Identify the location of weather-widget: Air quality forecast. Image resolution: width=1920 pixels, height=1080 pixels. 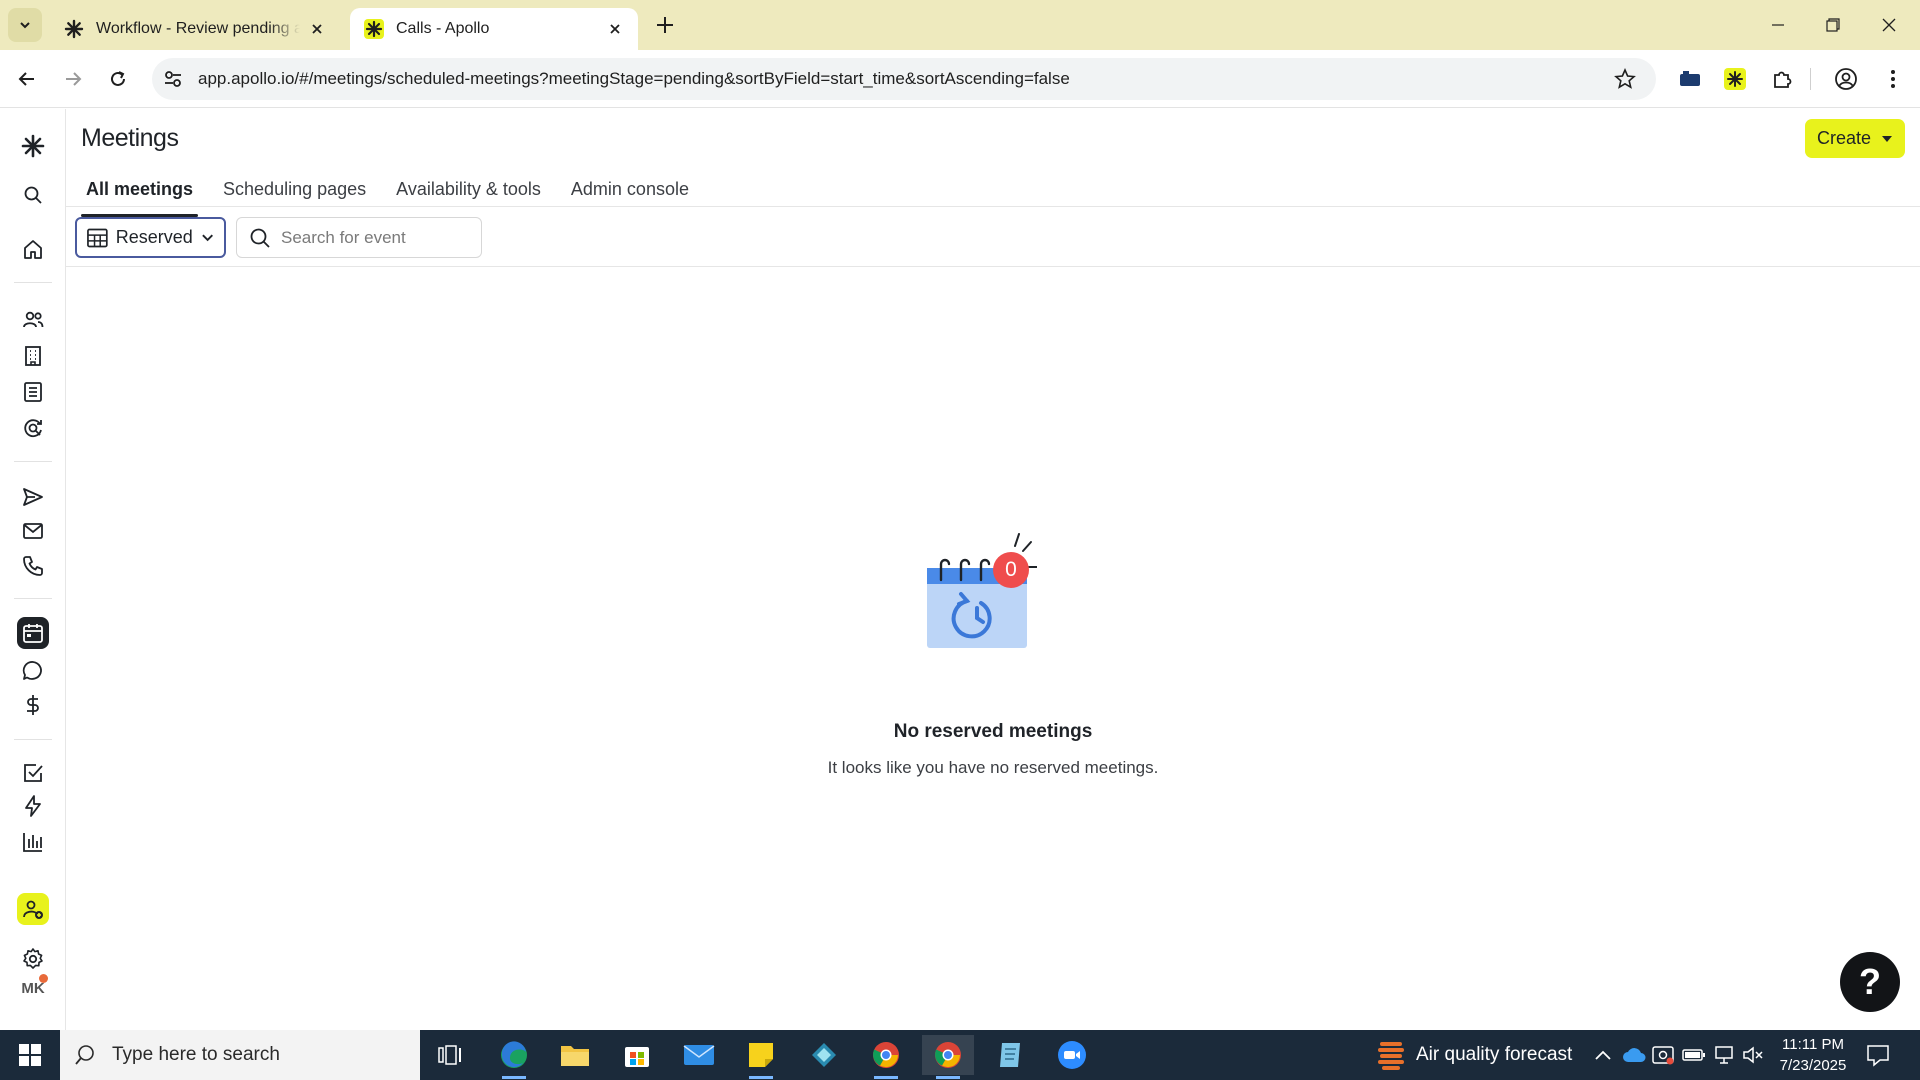
(1475, 1055).